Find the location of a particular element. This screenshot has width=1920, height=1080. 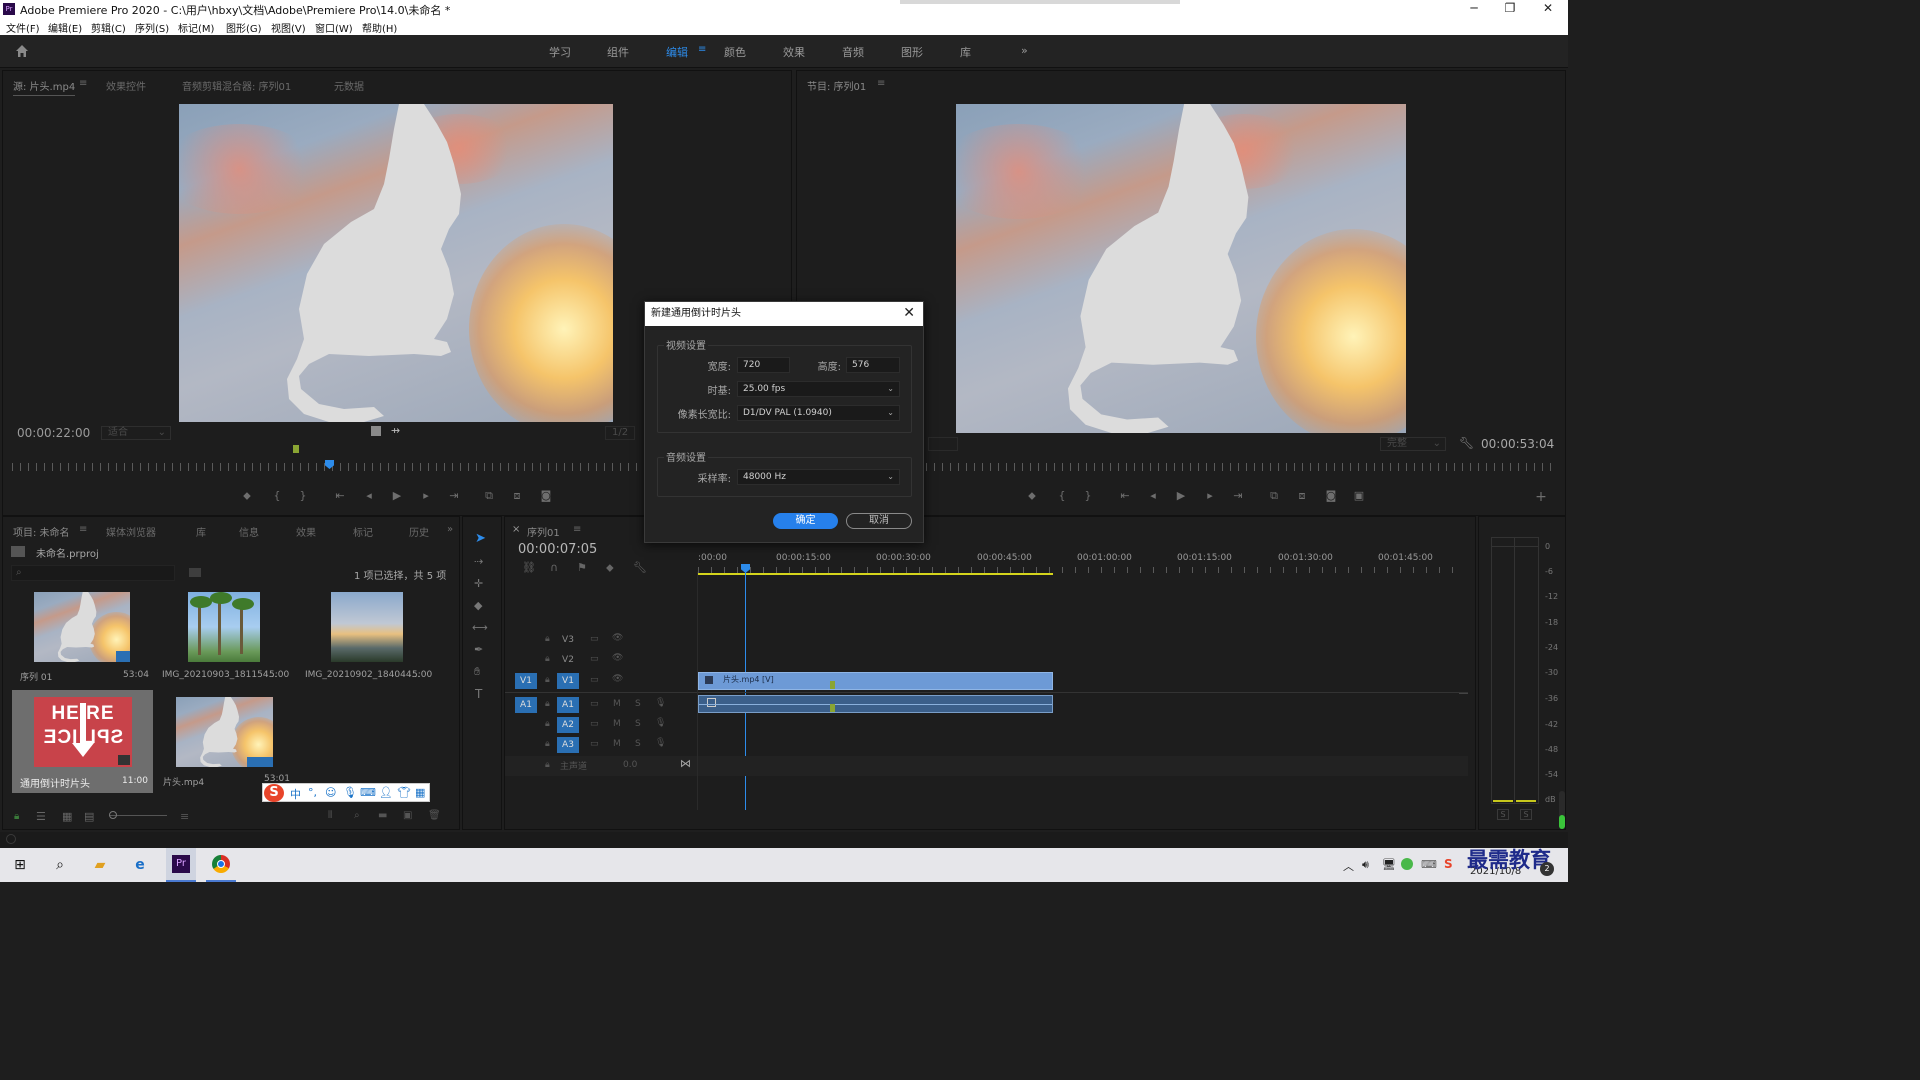

audio-clip is located at coordinates (875, 704).